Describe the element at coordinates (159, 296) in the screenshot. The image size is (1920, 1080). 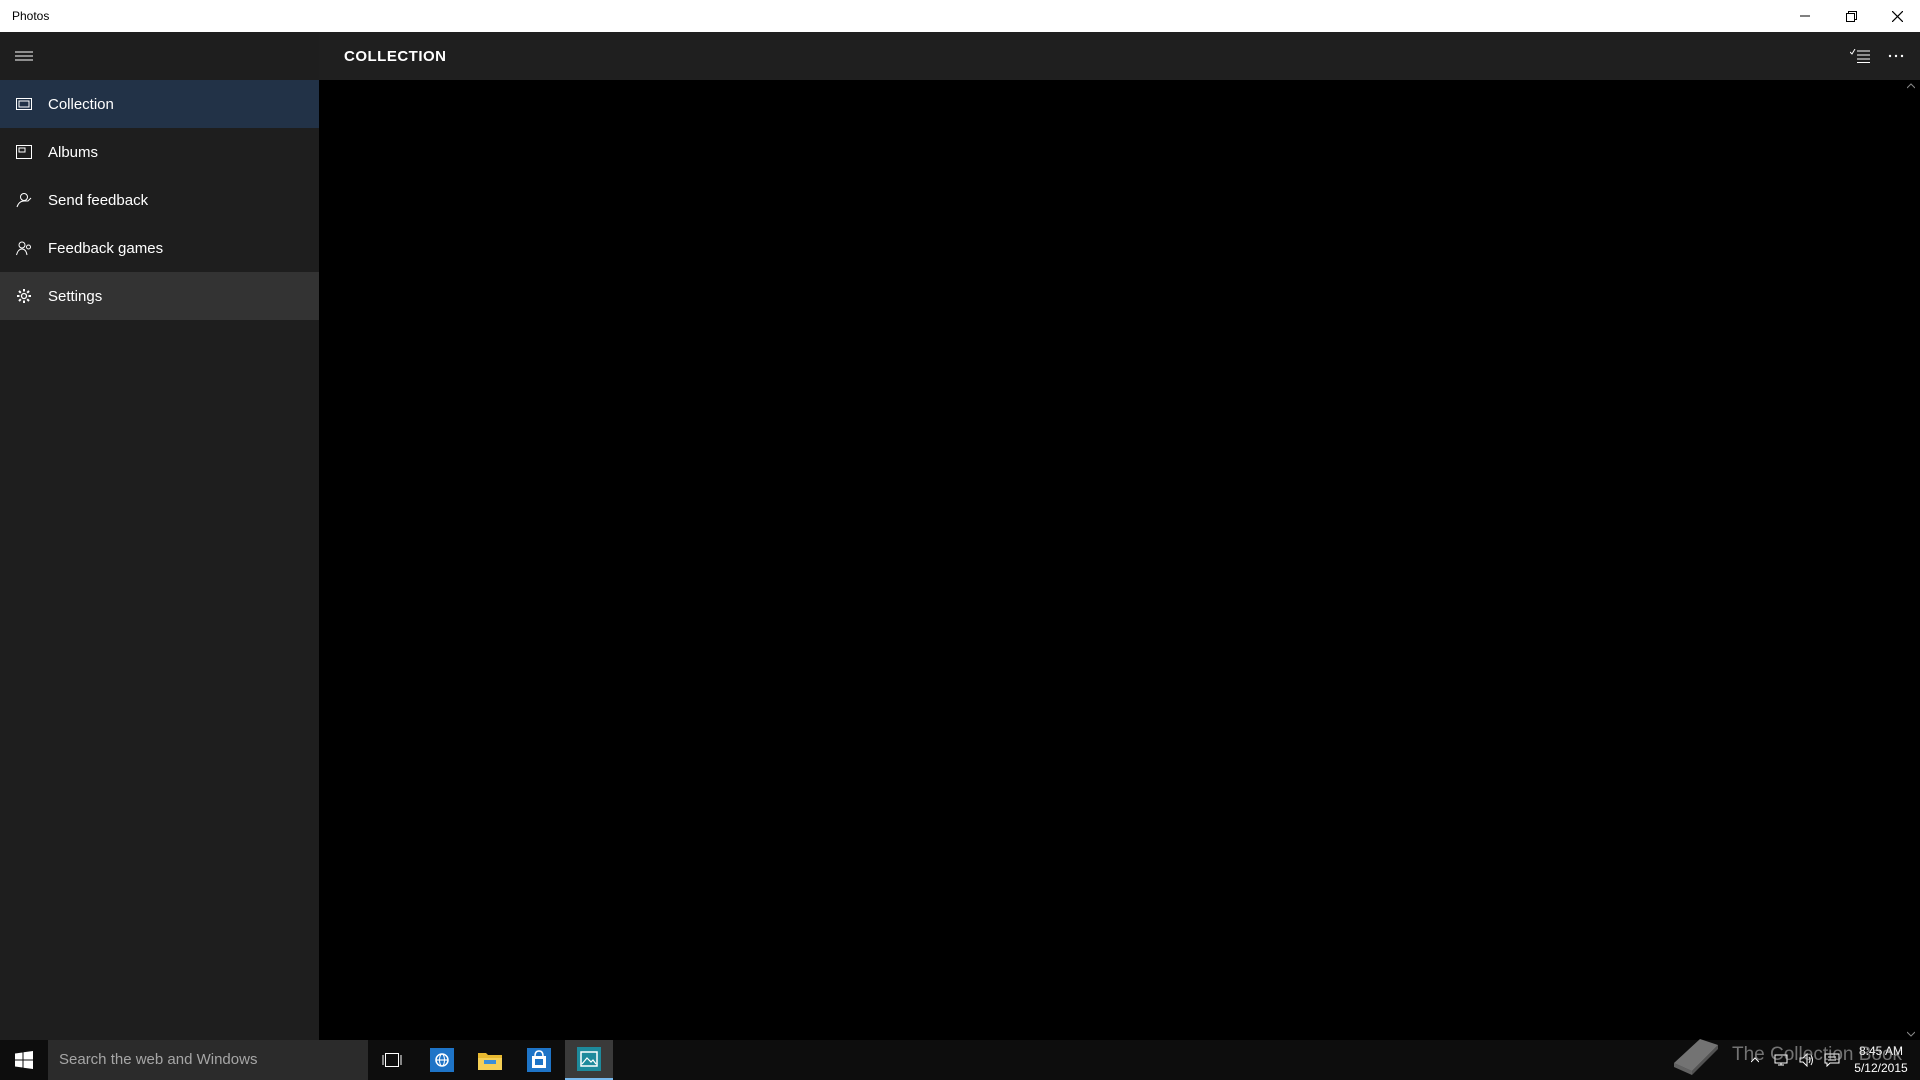
I see `sidebar-item-settings: Settings` at that location.